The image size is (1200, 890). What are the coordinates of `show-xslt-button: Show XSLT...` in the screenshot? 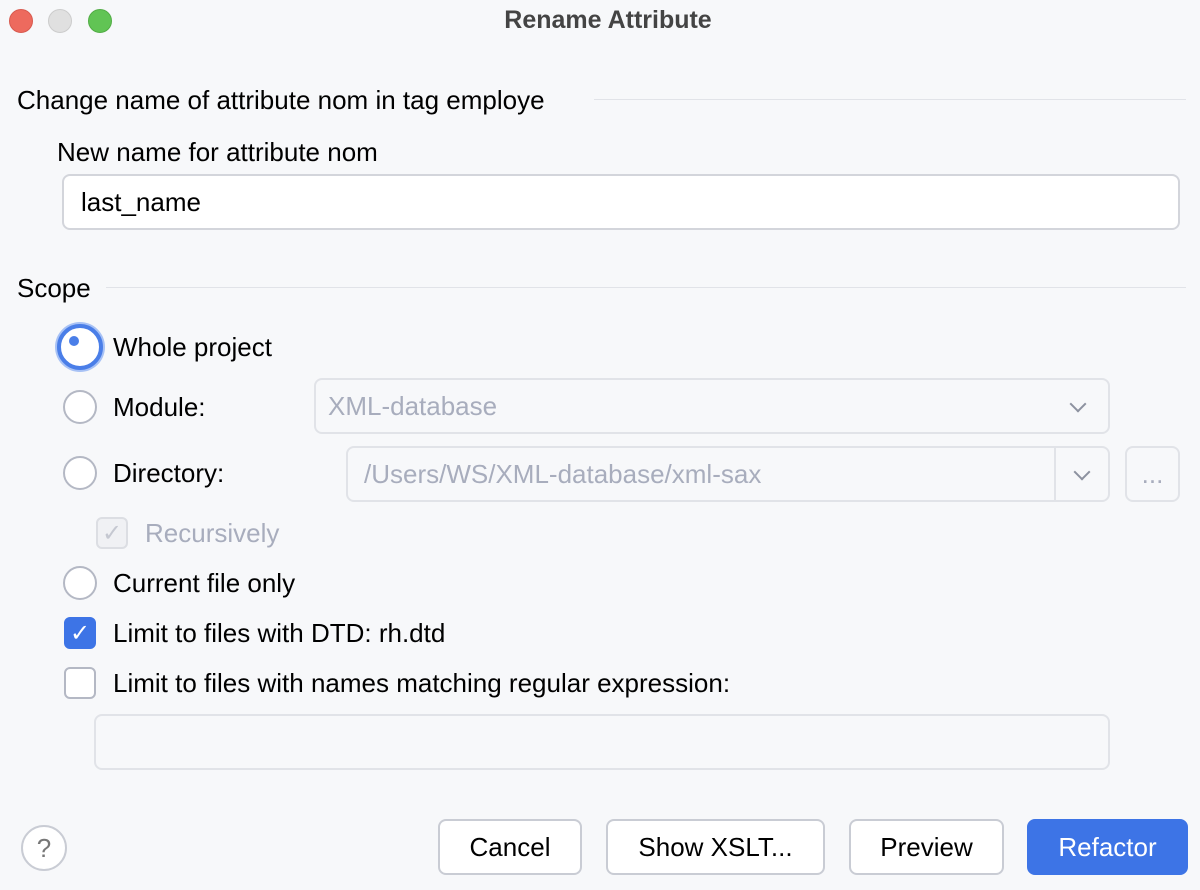 It's located at (715, 847).